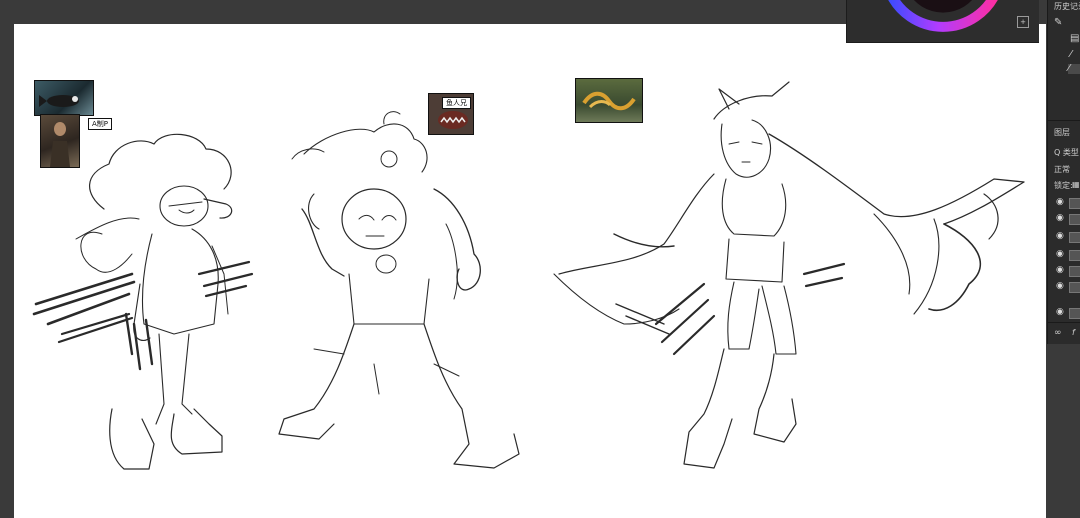 The height and width of the screenshot is (518, 1080). What do you see at coordinates (1071, 55) in the screenshot?
I see `brush-icon: ⁄` at bounding box center [1071, 55].